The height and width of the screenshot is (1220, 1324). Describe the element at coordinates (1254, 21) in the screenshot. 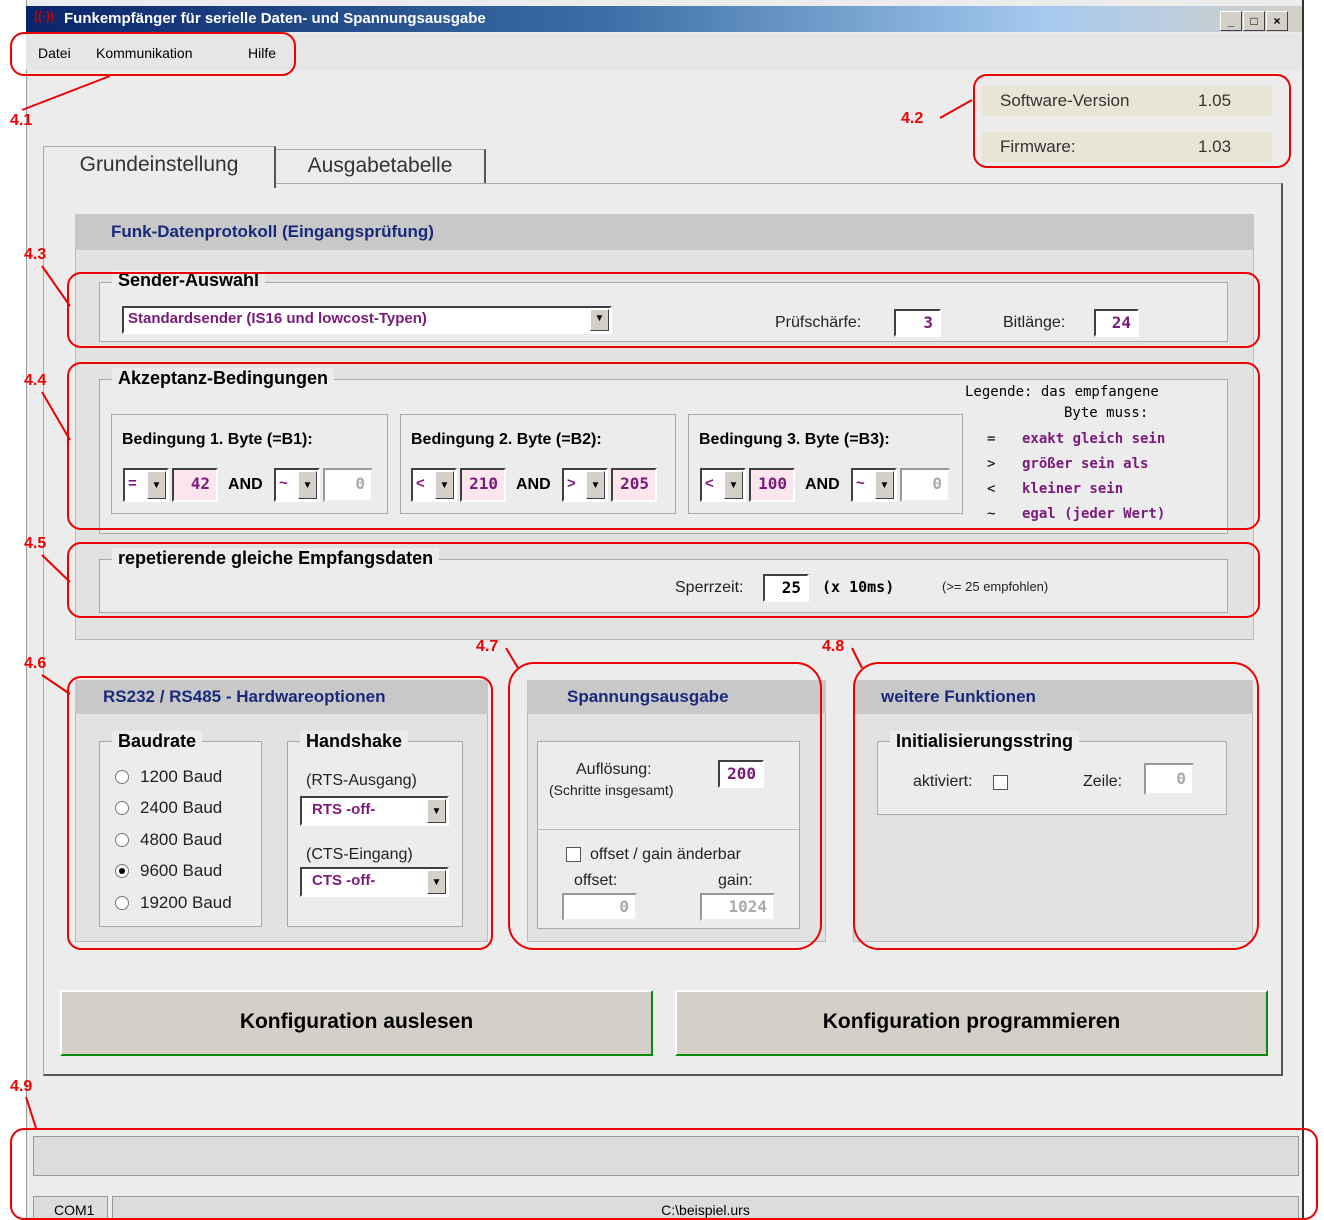

I see `maximize-icon: □` at that location.